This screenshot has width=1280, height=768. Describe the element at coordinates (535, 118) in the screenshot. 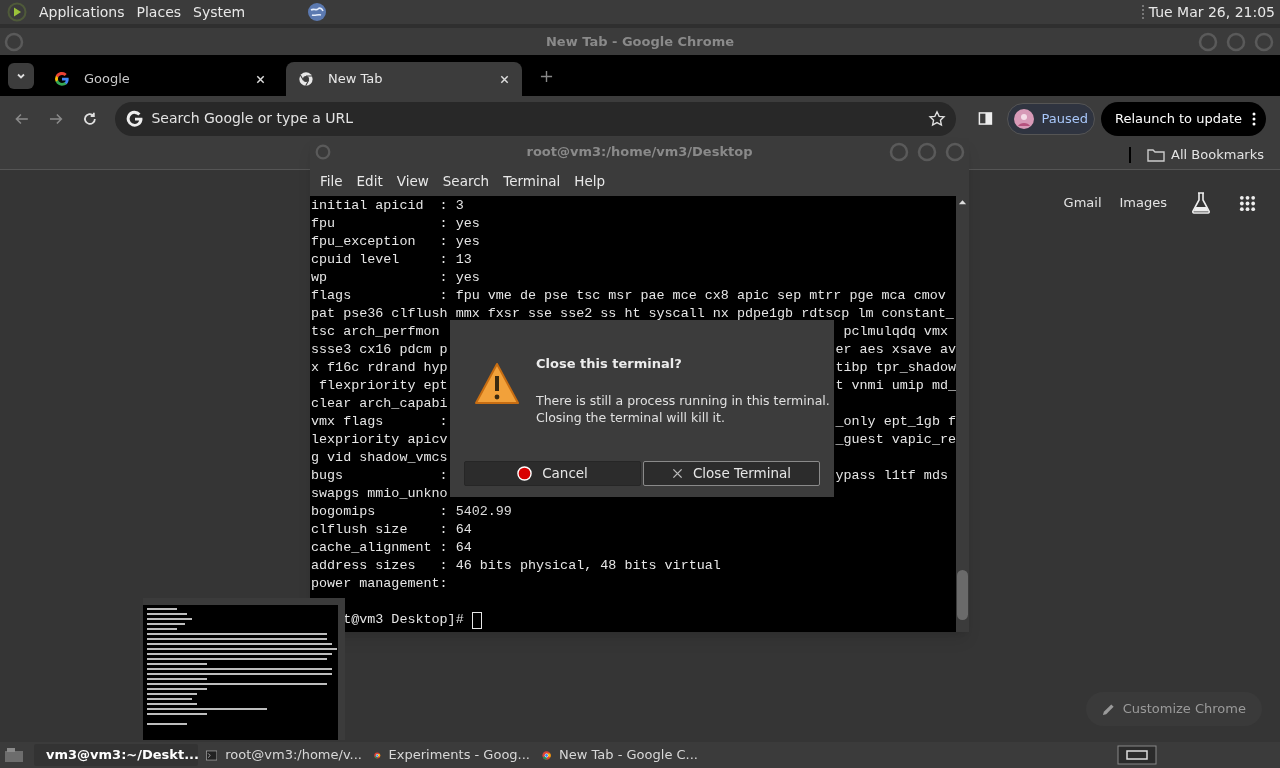

I see `address-bar: Search Google or type a URL` at that location.